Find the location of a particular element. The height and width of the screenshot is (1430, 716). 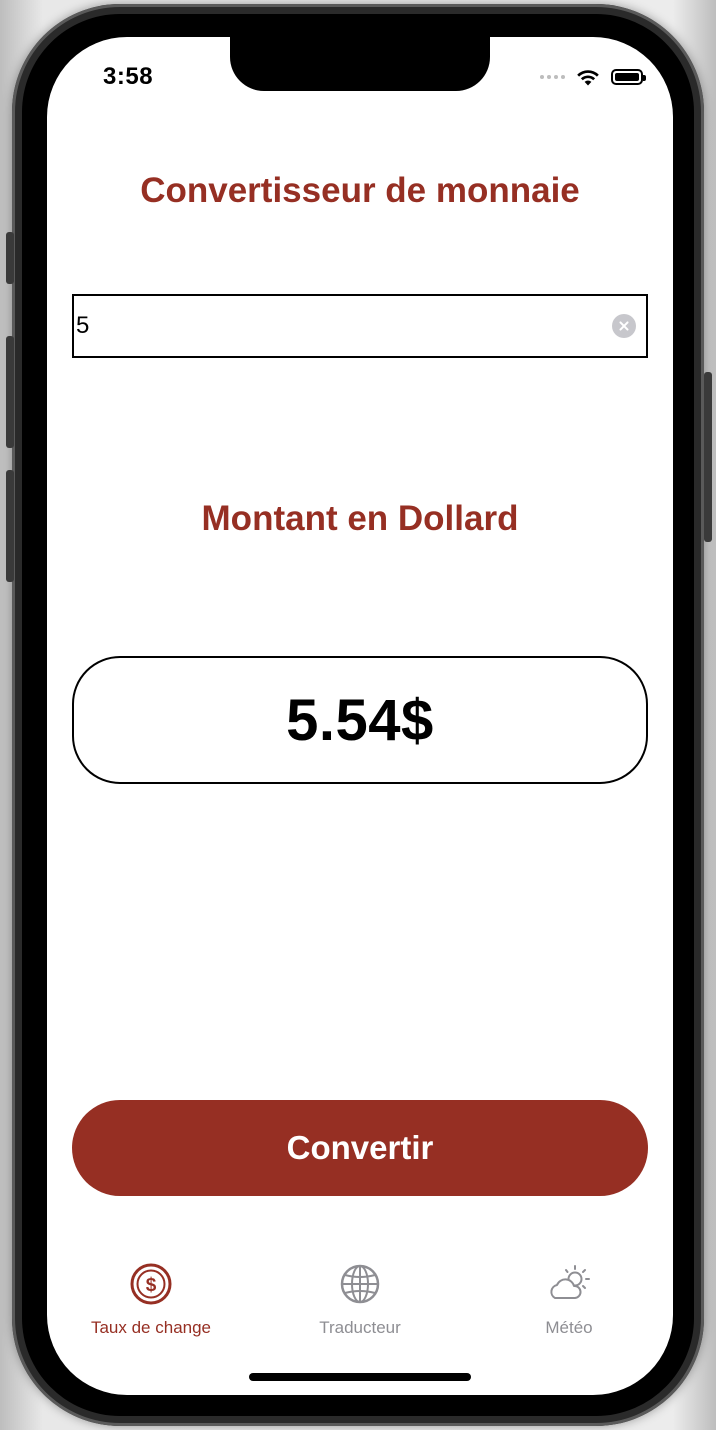

amount-input is located at coordinates (343, 326).